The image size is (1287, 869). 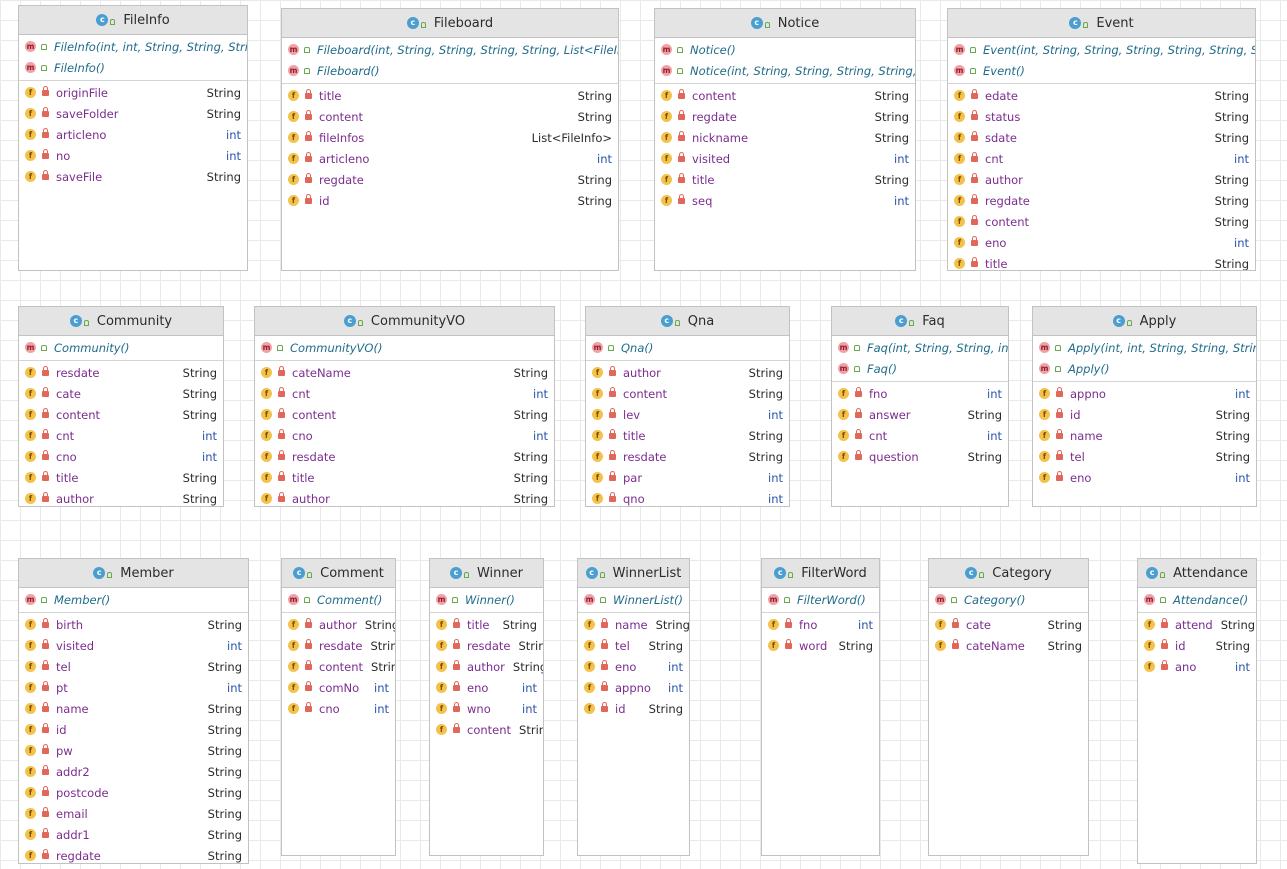 I want to click on field-row: f edate String, so click(x=1101, y=95).